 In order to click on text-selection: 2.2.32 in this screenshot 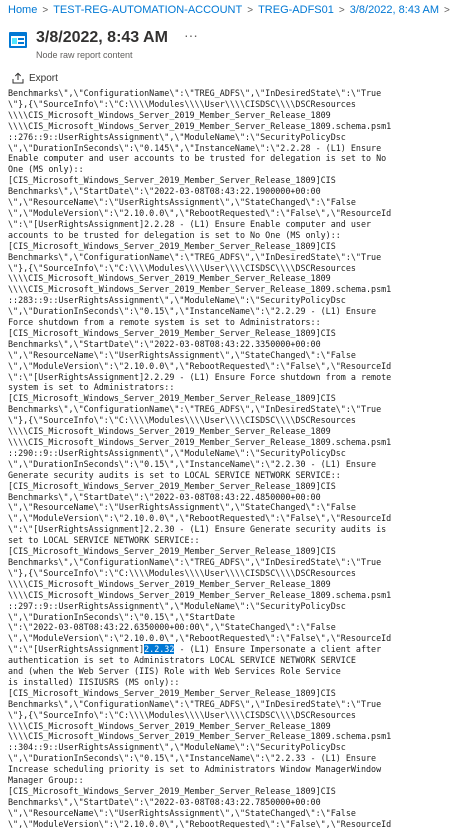, I will do `click(159, 649)`.